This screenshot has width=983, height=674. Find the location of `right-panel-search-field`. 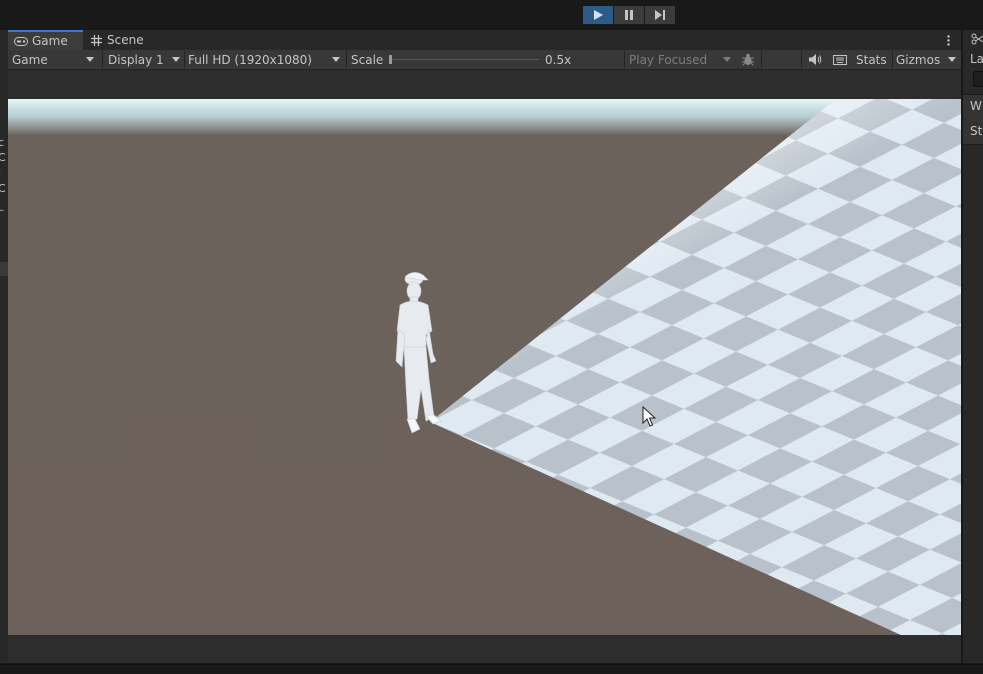

right-panel-search-field is located at coordinates (978, 79).